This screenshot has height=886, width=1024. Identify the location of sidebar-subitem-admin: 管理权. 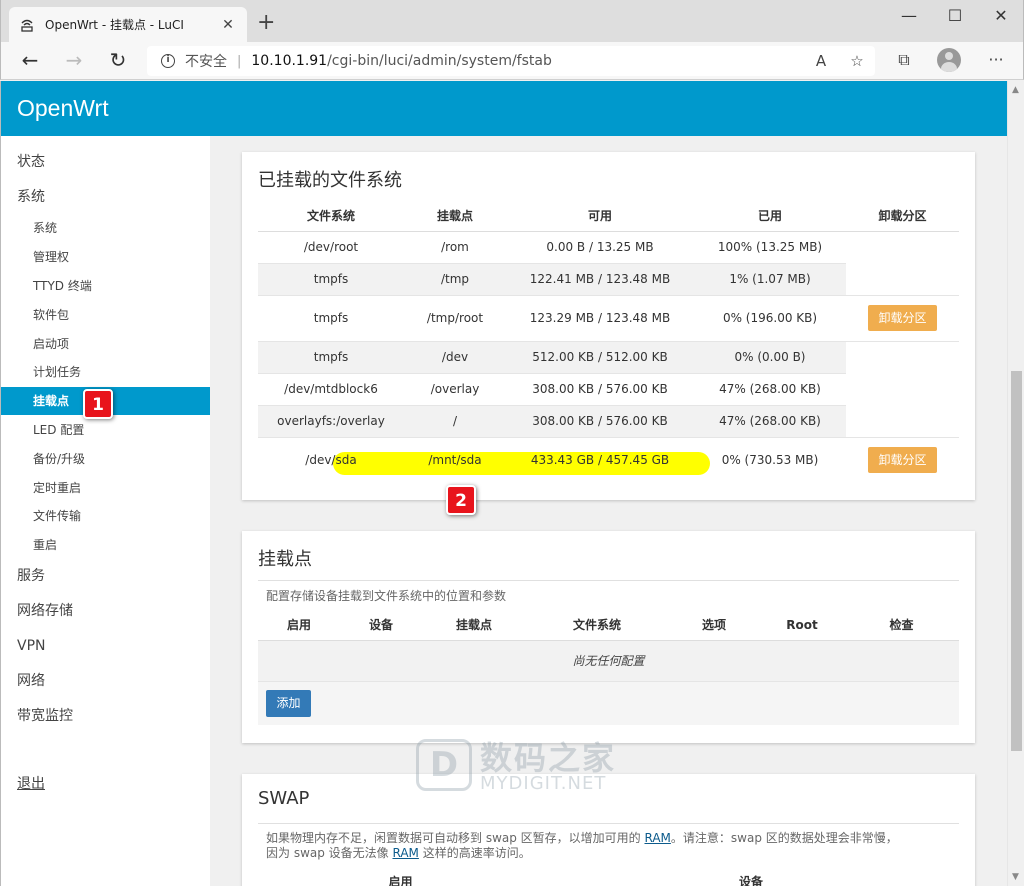
(105, 257).